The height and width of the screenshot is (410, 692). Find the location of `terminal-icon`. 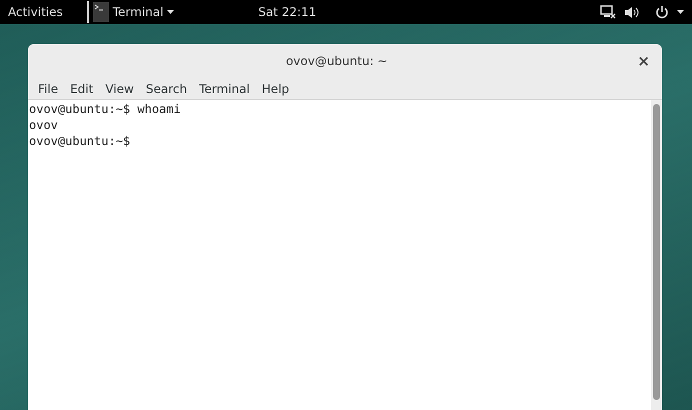

terminal-icon is located at coordinates (100, 12).